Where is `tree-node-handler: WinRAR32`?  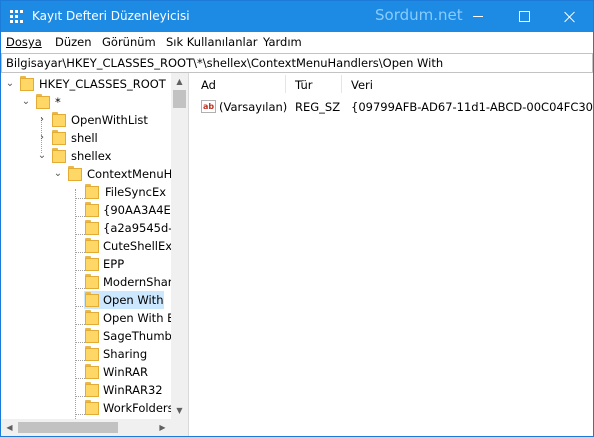 tree-node-handler: WinRAR32 is located at coordinates (86, 390).